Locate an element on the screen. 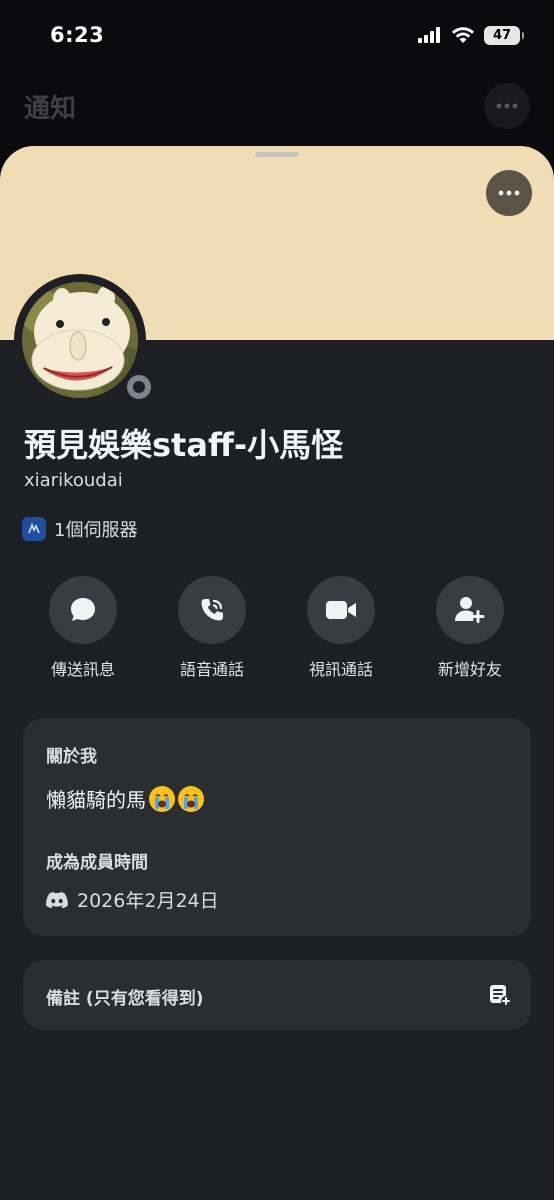  chat-bubble-icon is located at coordinates (83, 609).